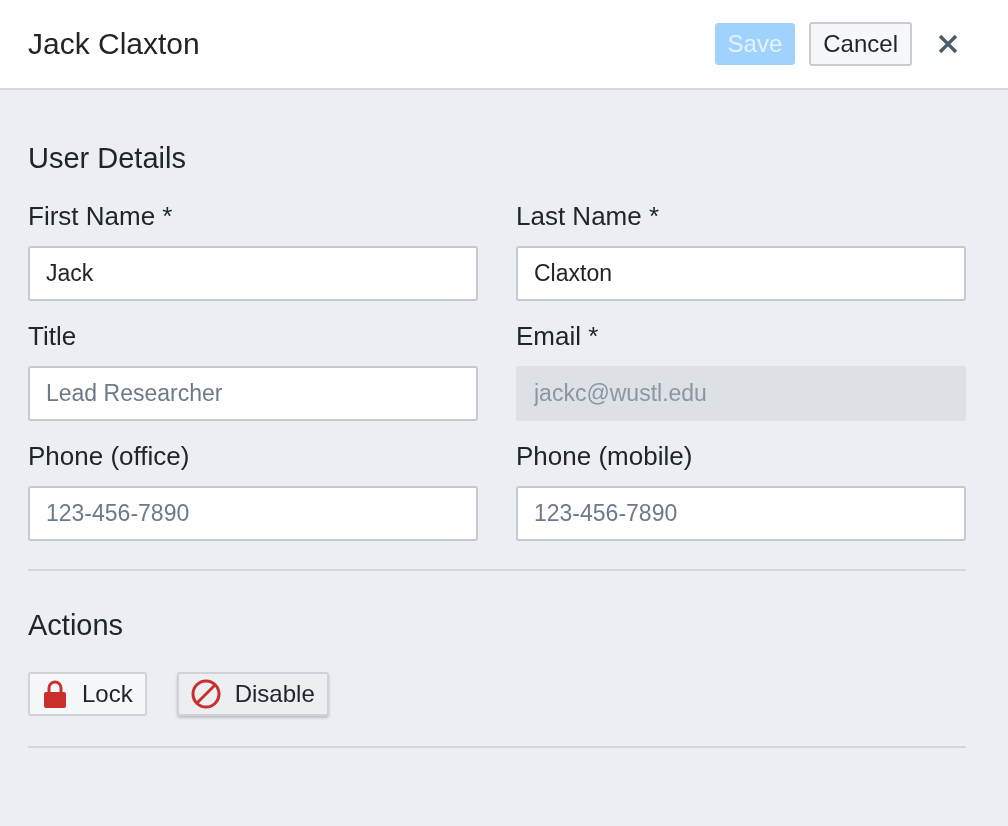 The width and height of the screenshot is (1008, 826). What do you see at coordinates (253, 393) in the screenshot?
I see `input-field: Lead Researcher` at bounding box center [253, 393].